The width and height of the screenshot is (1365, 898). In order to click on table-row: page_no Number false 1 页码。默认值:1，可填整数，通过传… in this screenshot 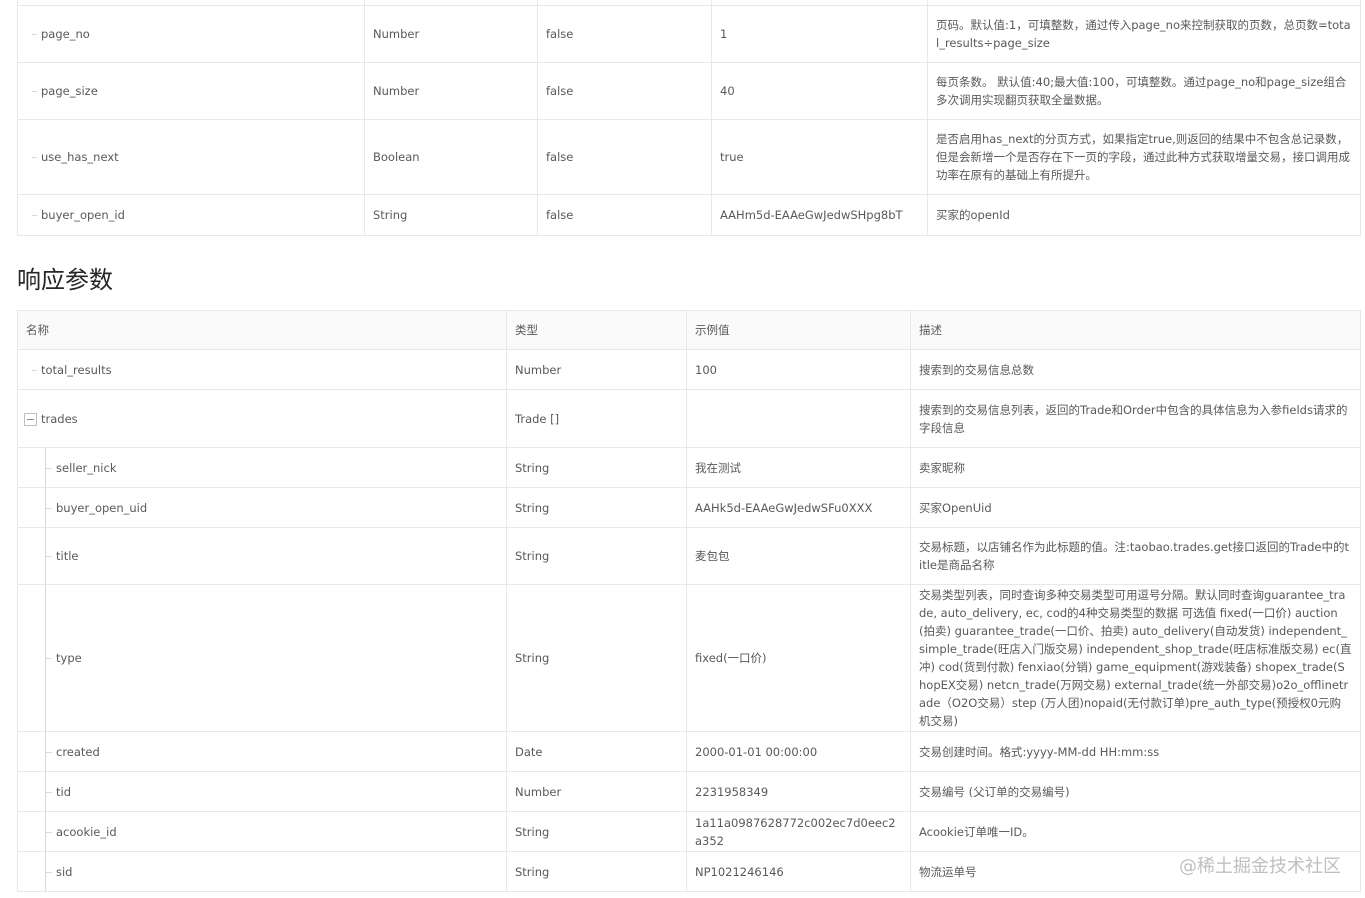, I will do `click(689, 34)`.